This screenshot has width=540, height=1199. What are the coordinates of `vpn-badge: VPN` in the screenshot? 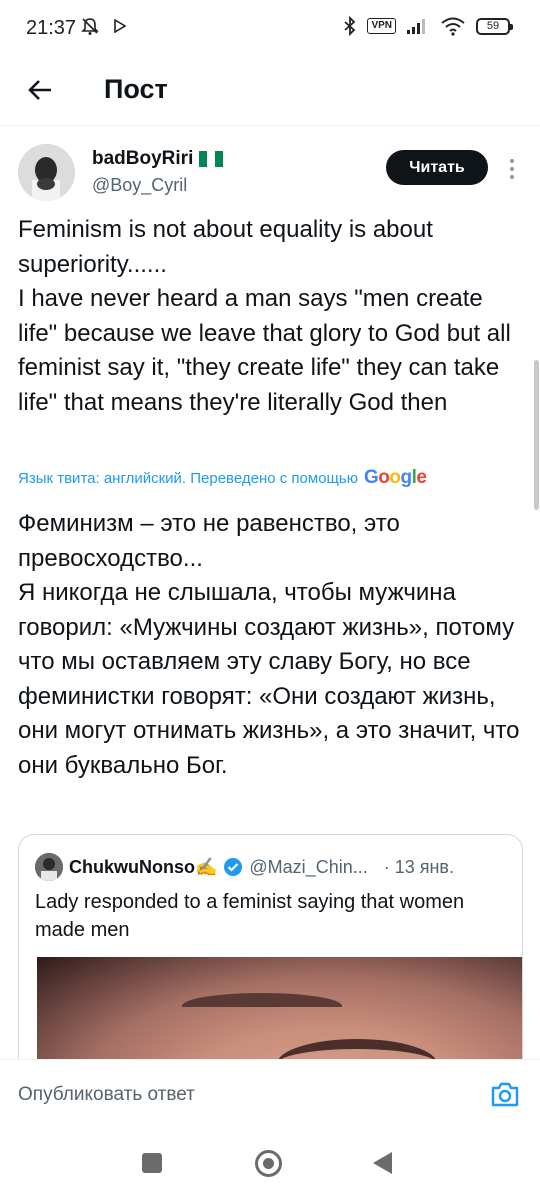 It's located at (381, 26).